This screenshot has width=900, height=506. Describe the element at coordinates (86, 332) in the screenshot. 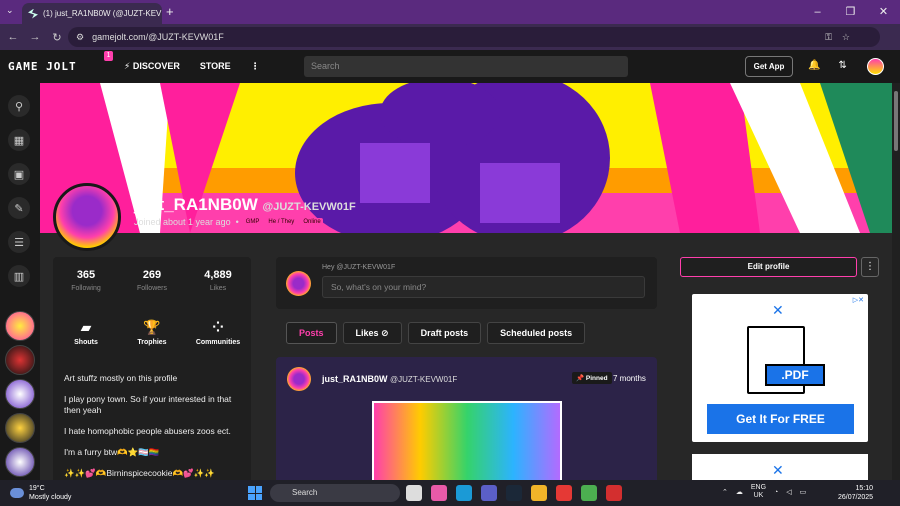

I see `shouts-link: ▰ Shouts` at that location.